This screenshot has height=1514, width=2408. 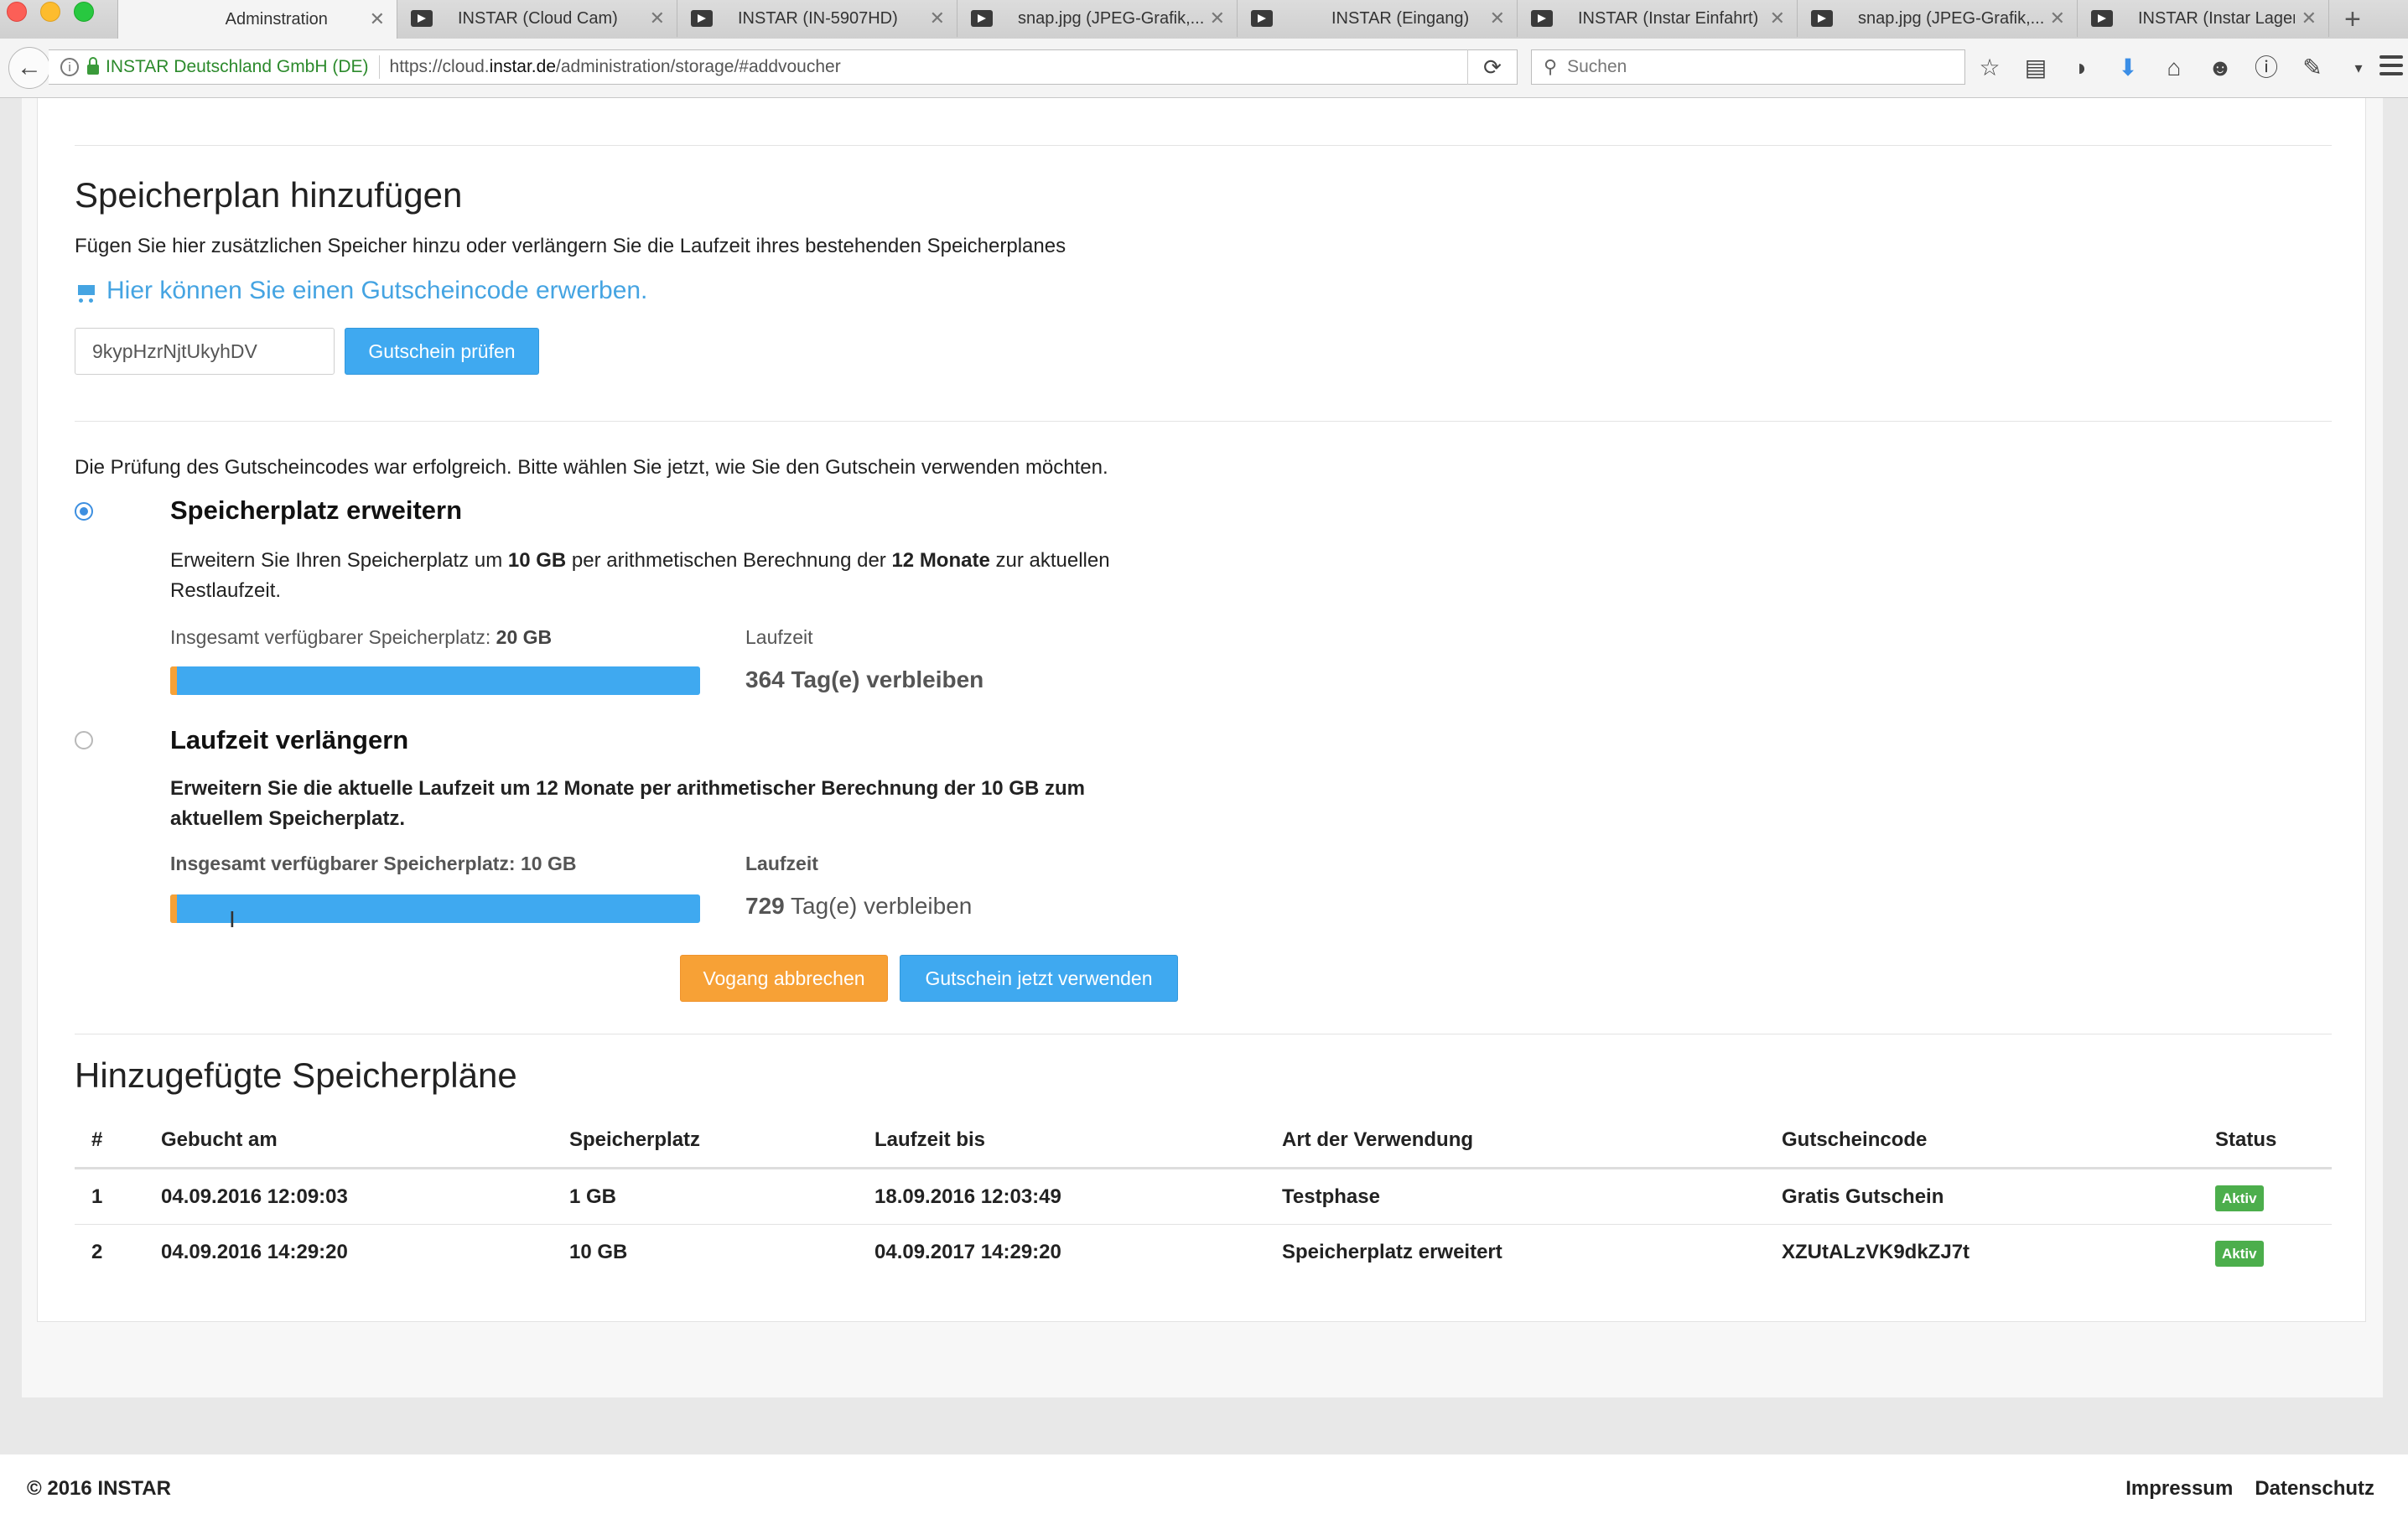 I want to click on text-bold: 10 GB, so click(x=537, y=560).